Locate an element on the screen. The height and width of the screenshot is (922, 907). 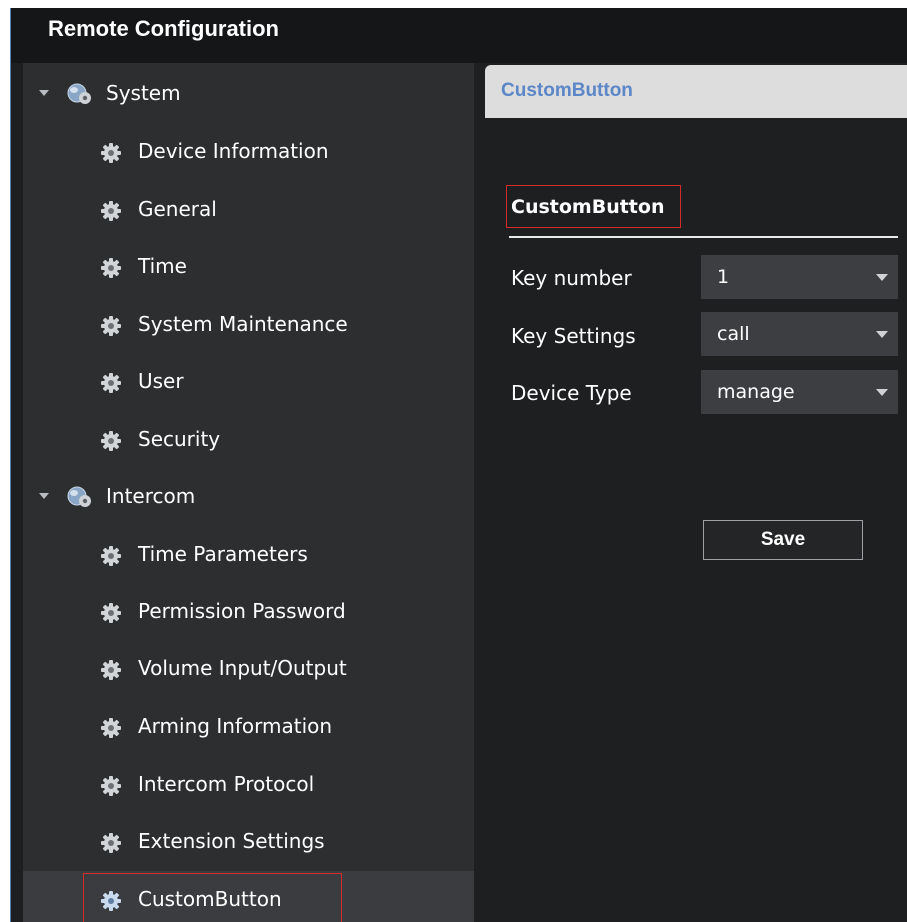
sidebar-item-time-parameters: Time Parameters is located at coordinates (248, 555).